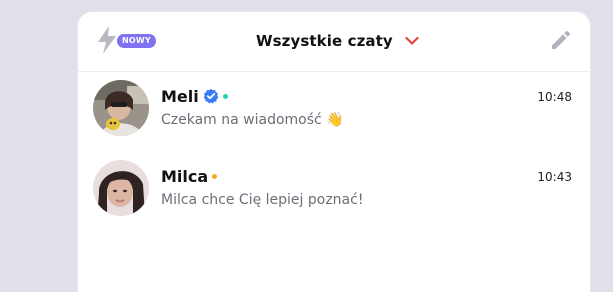 The height and width of the screenshot is (292, 613). What do you see at coordinates (107, 40) in the screenshot?
I see `lightning-bolt-icon` at bounding box center [107, 40].